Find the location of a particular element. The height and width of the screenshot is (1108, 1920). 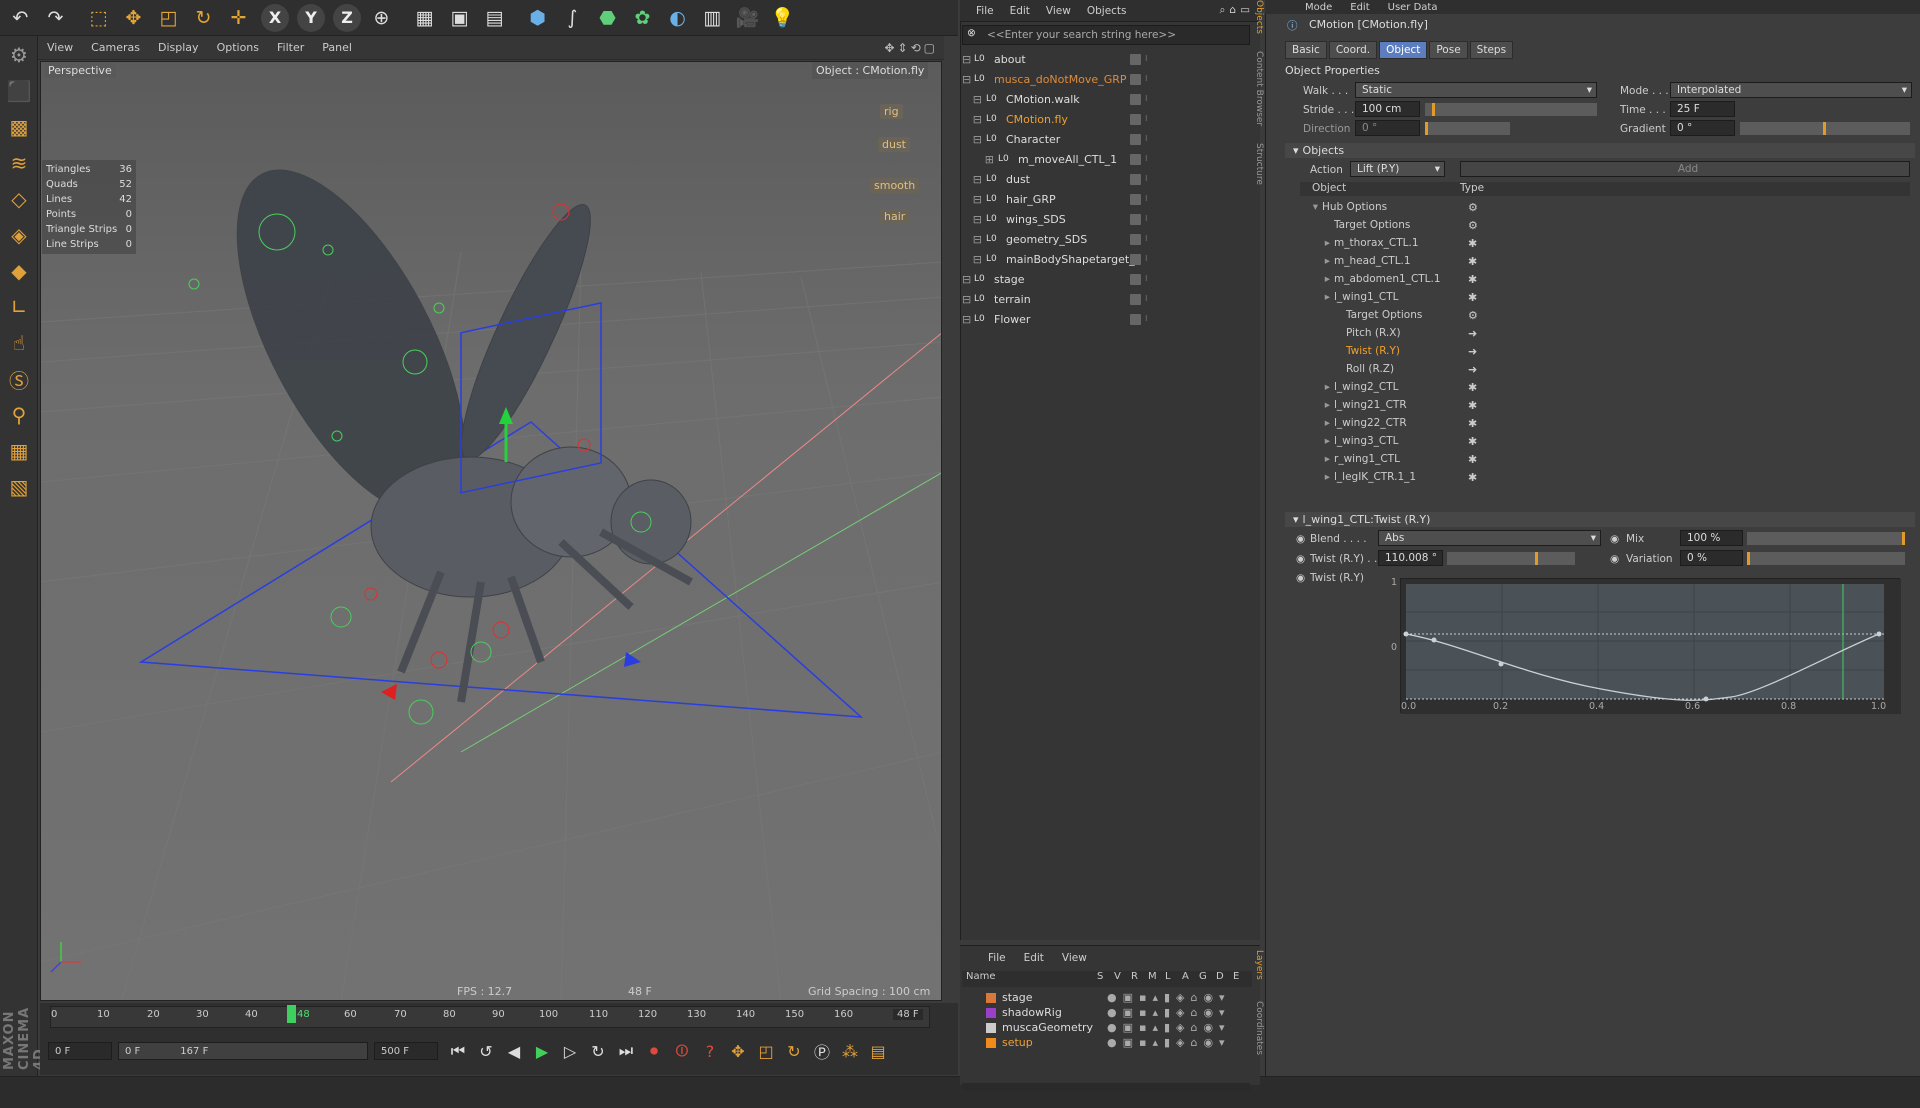

cube-icon: ⬢ is located at coordinates (537, 18).